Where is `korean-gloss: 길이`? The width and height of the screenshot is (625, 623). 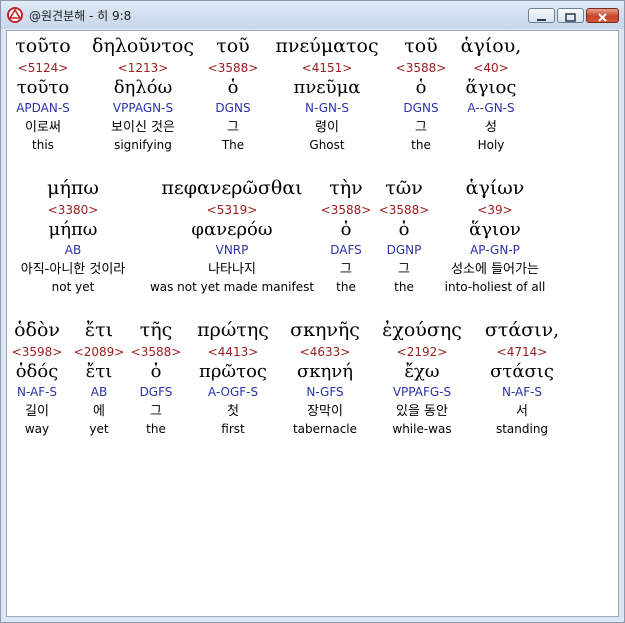
korean-gloss: 길이 is located at coordinates (37, 411).